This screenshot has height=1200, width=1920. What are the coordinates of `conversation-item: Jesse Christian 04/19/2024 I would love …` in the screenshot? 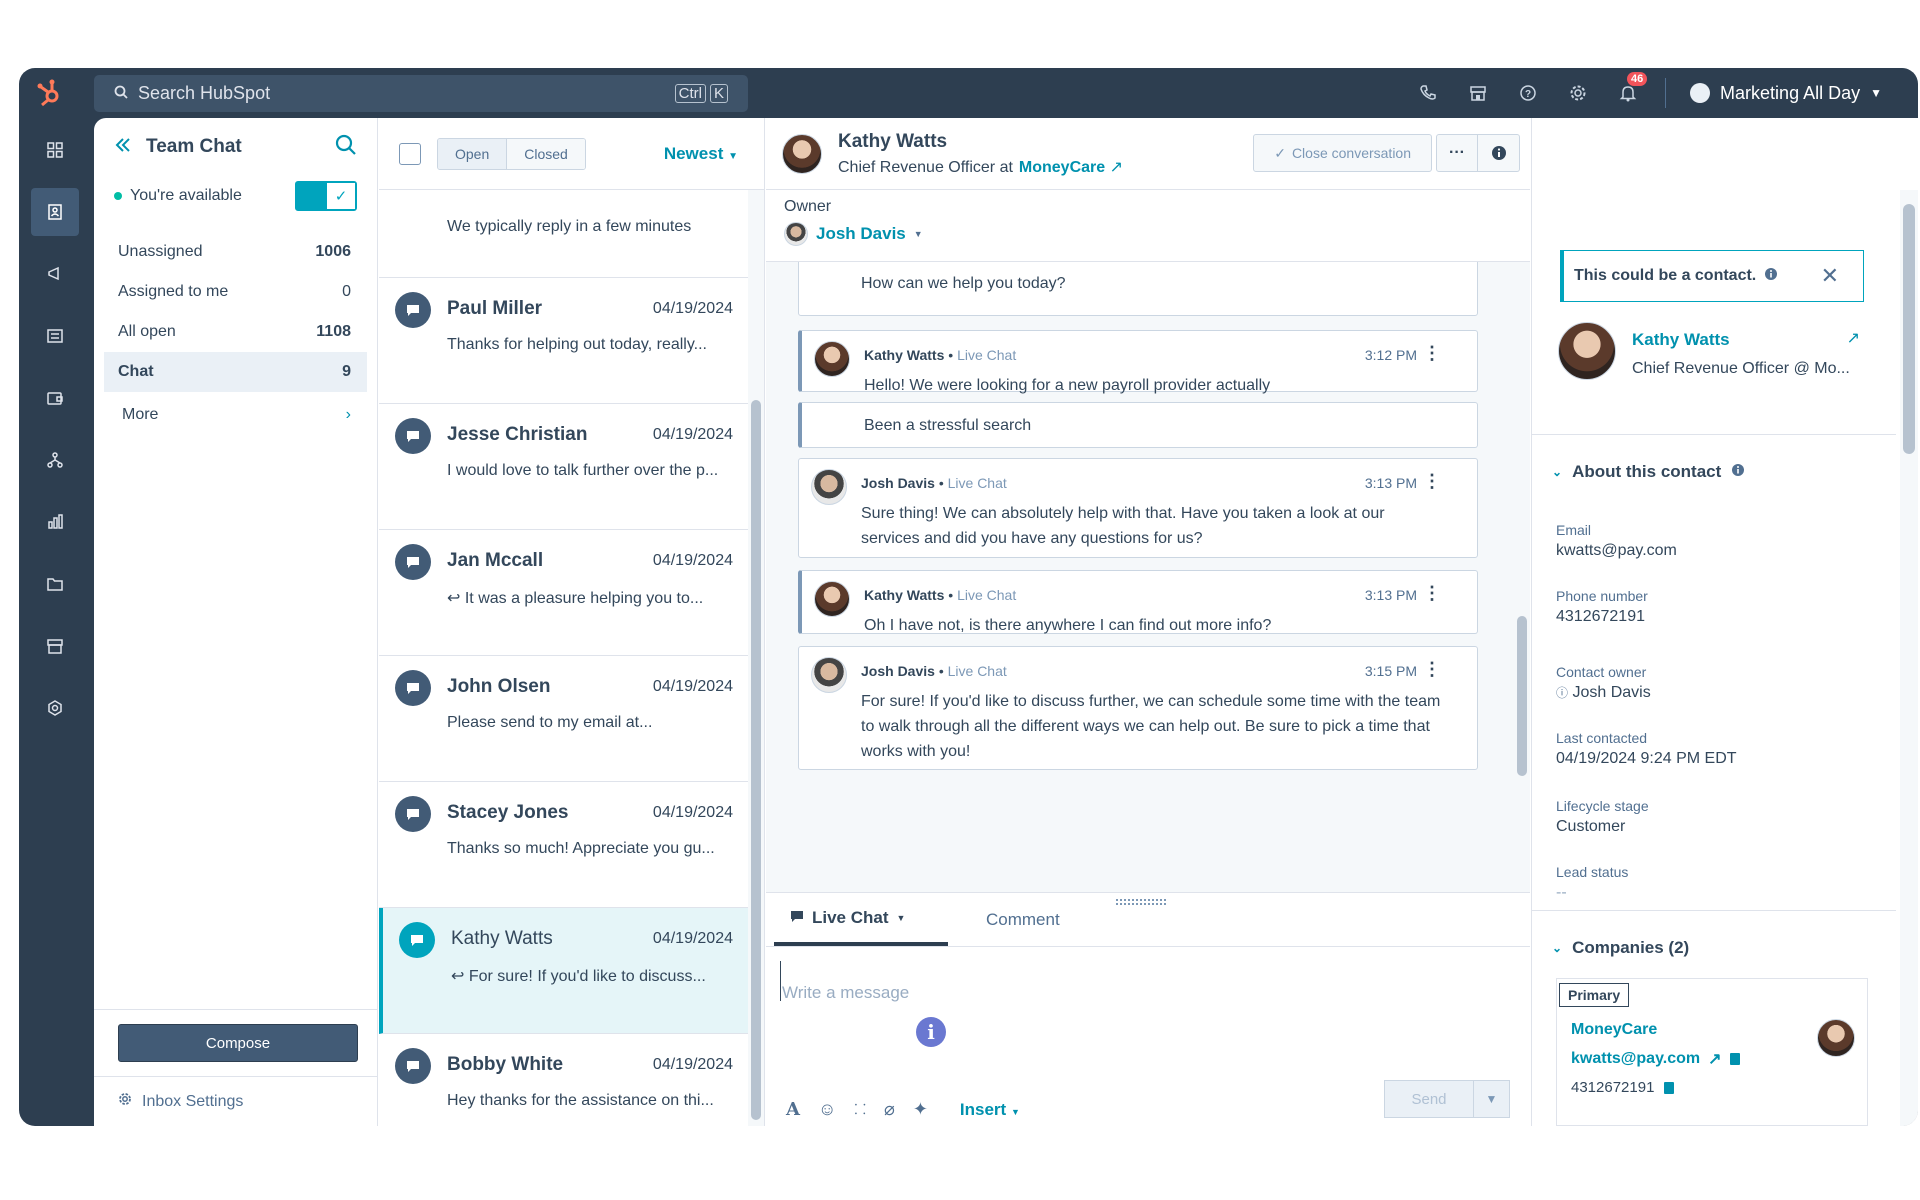 It's located at (564, 467).